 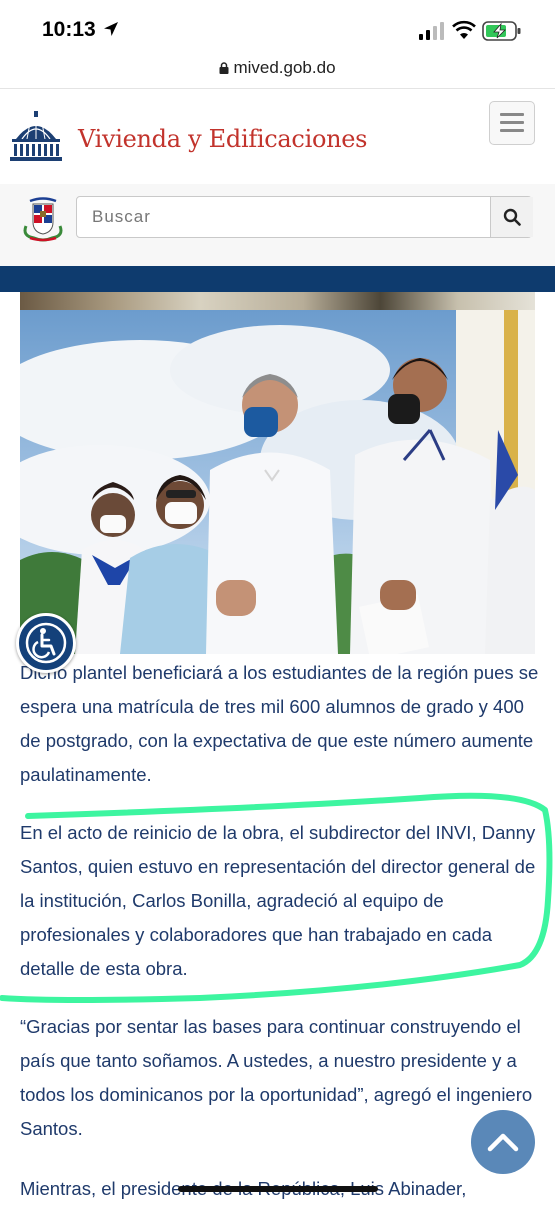 I want to click on search-icon, so click(x=512, y=217).